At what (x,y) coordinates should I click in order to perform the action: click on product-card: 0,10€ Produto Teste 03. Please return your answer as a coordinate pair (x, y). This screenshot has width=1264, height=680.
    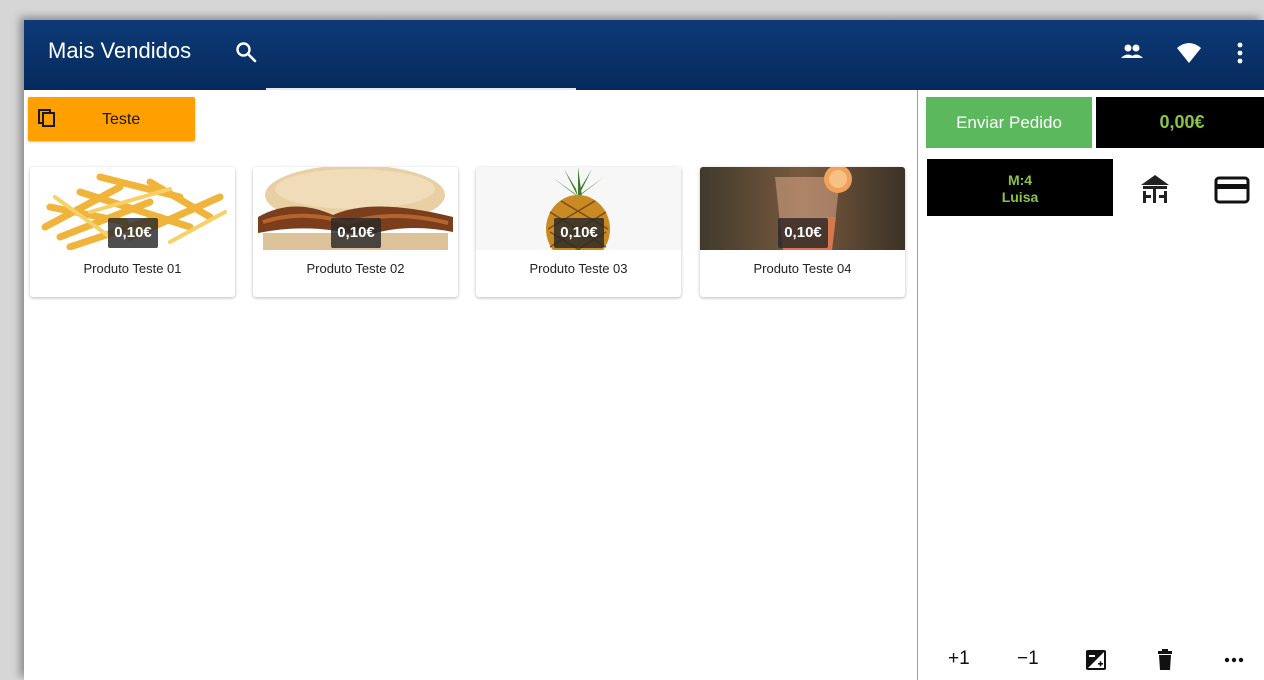
    Looking at the image, I should click on (578, 232).